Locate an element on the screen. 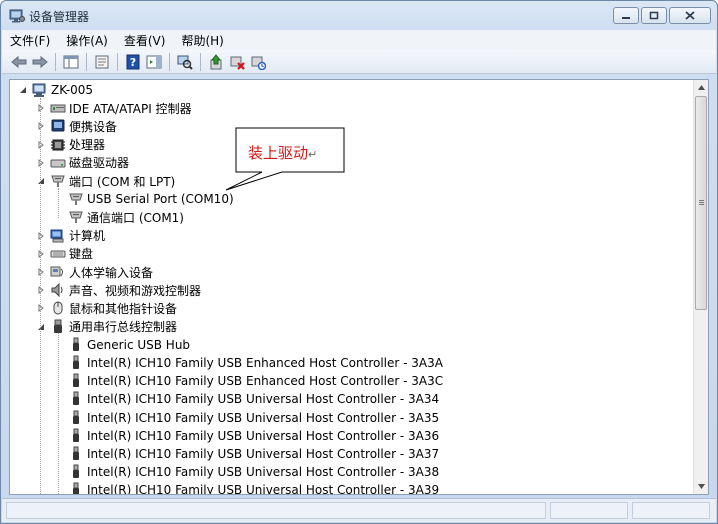  mouse-icon is located at coordinates (58, 308).